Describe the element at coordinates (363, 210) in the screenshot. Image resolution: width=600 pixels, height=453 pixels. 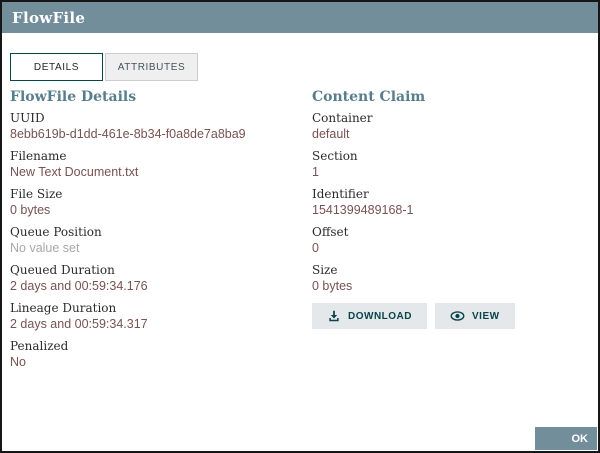
I see `field-value: 1541399489168-1` at that location.